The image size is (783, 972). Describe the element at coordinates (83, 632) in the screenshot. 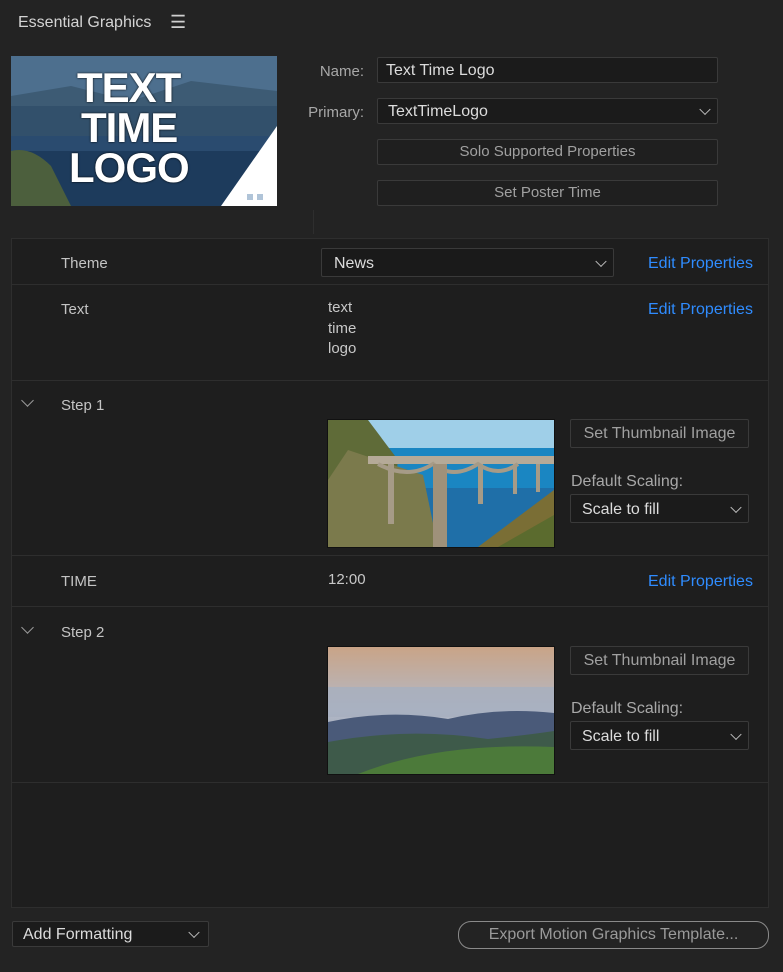

I see `step2-label: Step 2` at that location.